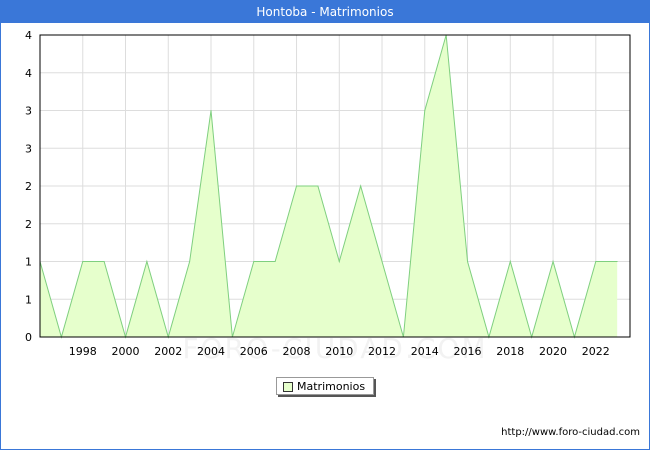 This screenshot has height=450, width=650. I want to click on legend-swatch, so click(288, 387).